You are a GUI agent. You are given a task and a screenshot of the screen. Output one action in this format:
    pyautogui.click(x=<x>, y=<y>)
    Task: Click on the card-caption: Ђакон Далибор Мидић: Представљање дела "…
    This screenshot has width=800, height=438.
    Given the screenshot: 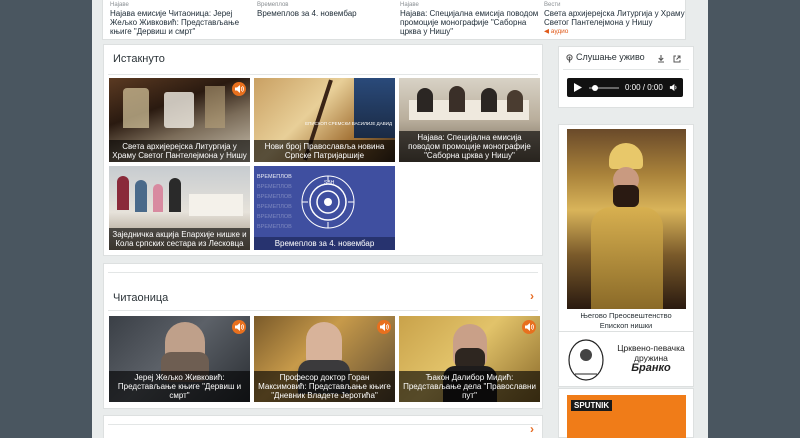 What is the action you would take?
    pyautogui.click(x=469, y=386)
    